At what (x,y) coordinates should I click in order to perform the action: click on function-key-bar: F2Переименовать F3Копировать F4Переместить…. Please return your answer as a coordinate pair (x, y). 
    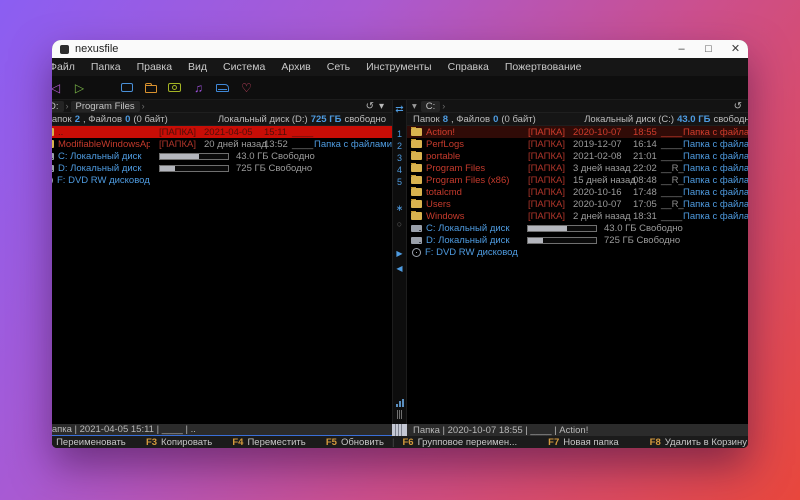
    Looking at the image, I should click on (400, 442).